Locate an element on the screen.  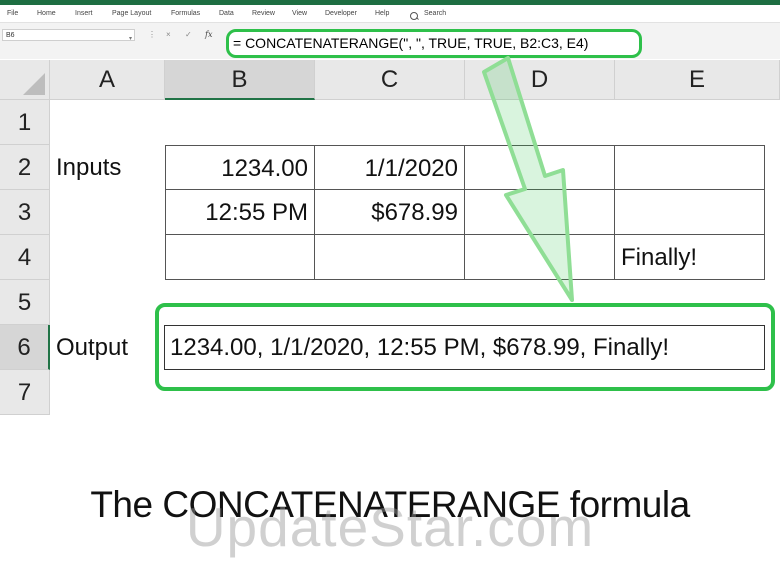
column-header-c: C is located at coordinates (390, 80).